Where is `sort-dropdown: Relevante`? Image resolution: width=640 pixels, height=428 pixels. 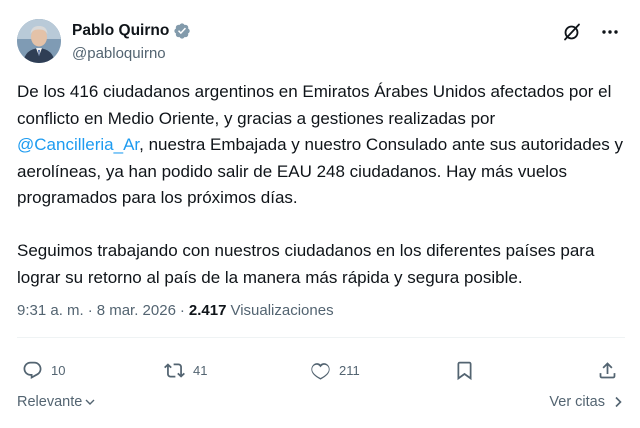
sort-dropdown: Relevante is located at coordinates (56, 402).